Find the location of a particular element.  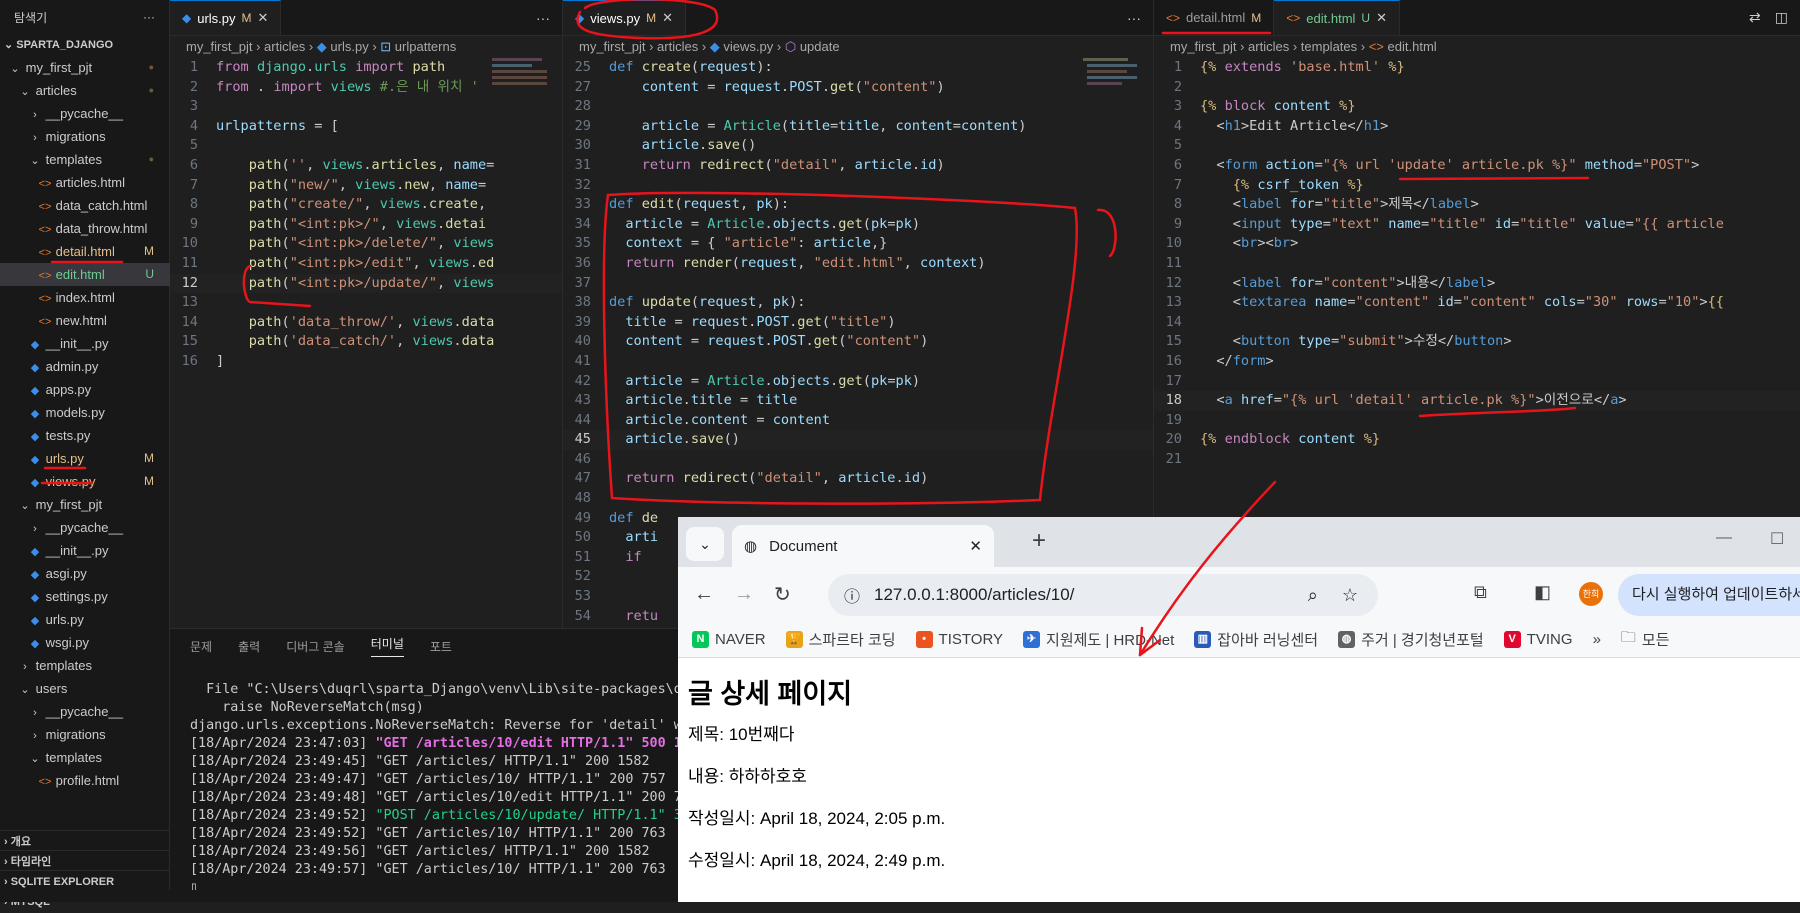

code-line: 10 path("<int:pk>/delete/", views is located at coordinates (366, 244).